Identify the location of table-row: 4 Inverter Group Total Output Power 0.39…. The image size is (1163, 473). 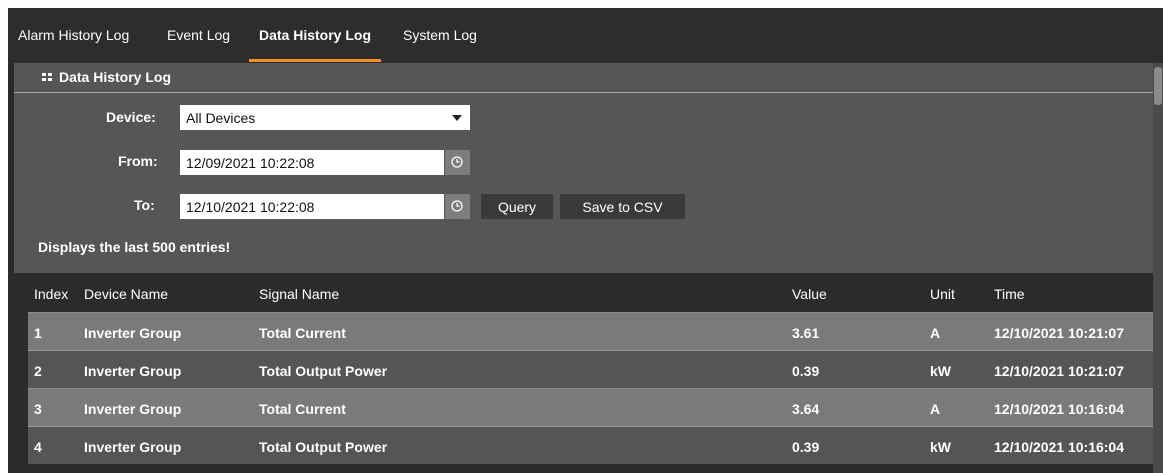
(590, 445).